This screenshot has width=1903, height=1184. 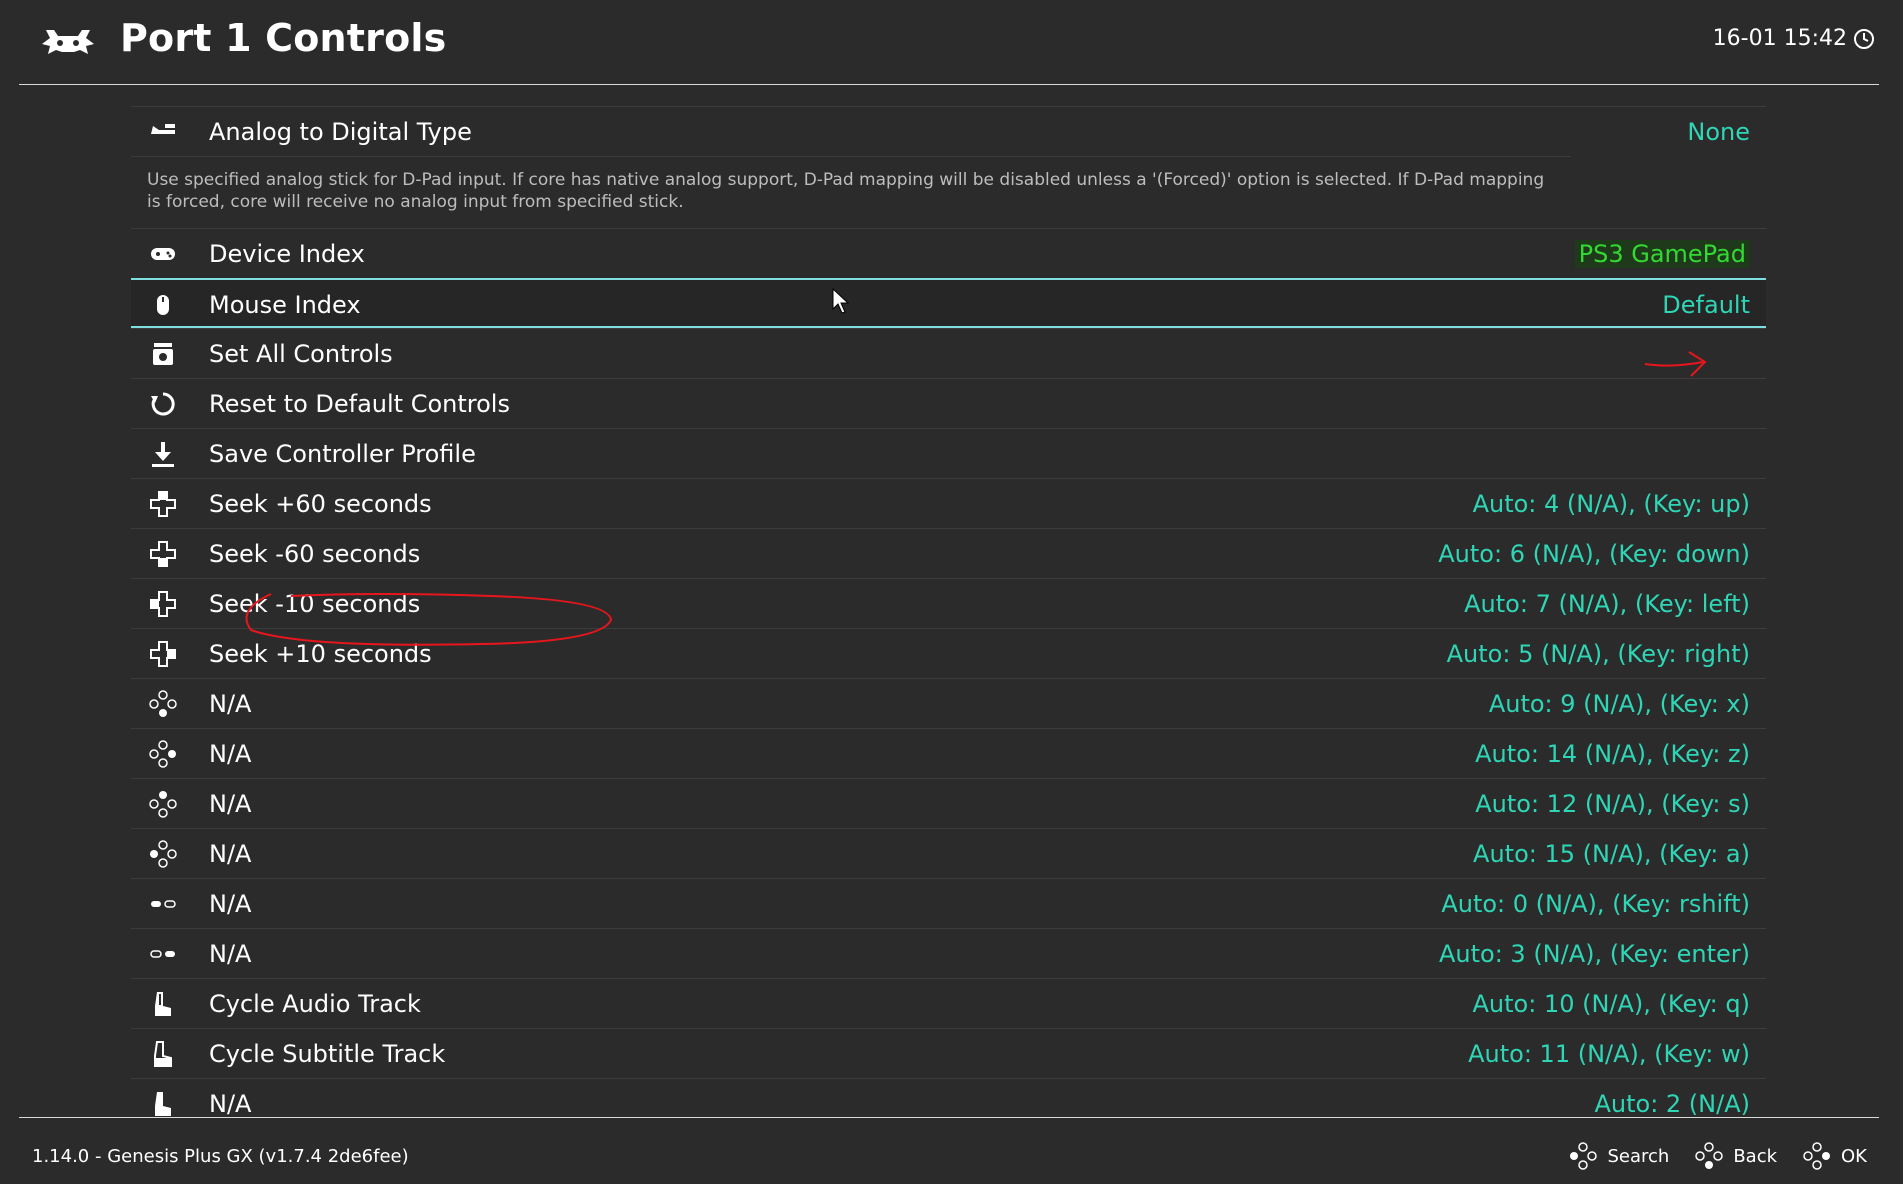 What do you see at coordinates (315, 1004) in the screenshot?
I see `row-label: Cycle Audio Track` at bounding box center [315, 1004].